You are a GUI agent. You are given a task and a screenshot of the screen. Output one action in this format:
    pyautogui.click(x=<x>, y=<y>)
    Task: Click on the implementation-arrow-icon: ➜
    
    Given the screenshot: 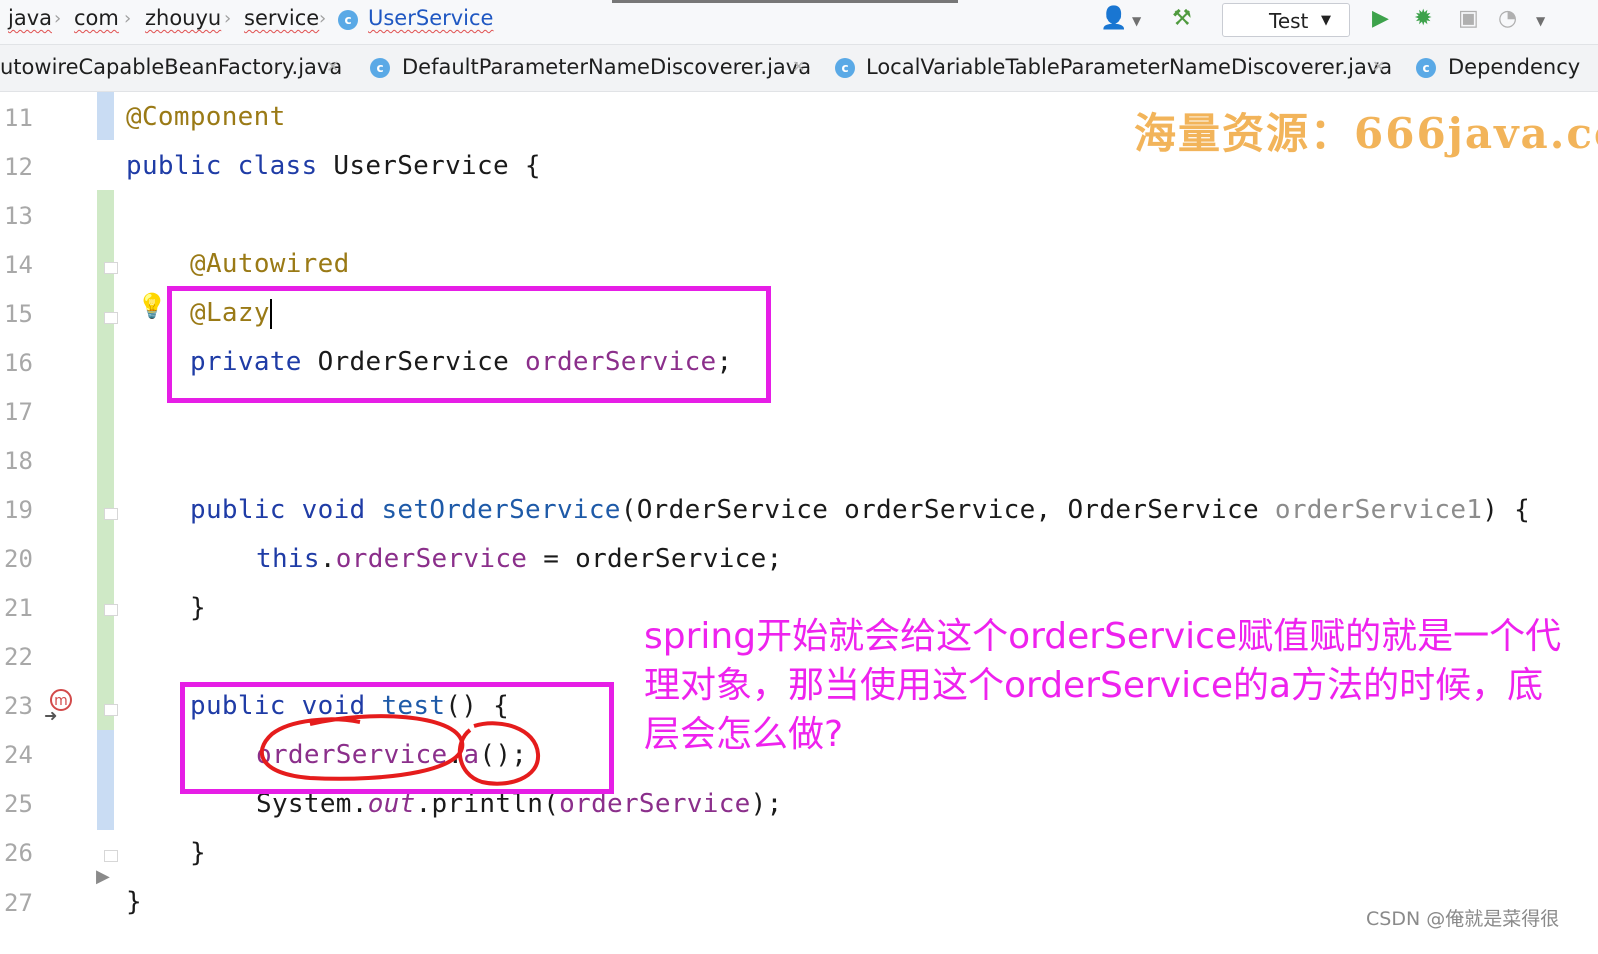 What is the action you would take?
    pyautogui.click(x=50, y=715)
    